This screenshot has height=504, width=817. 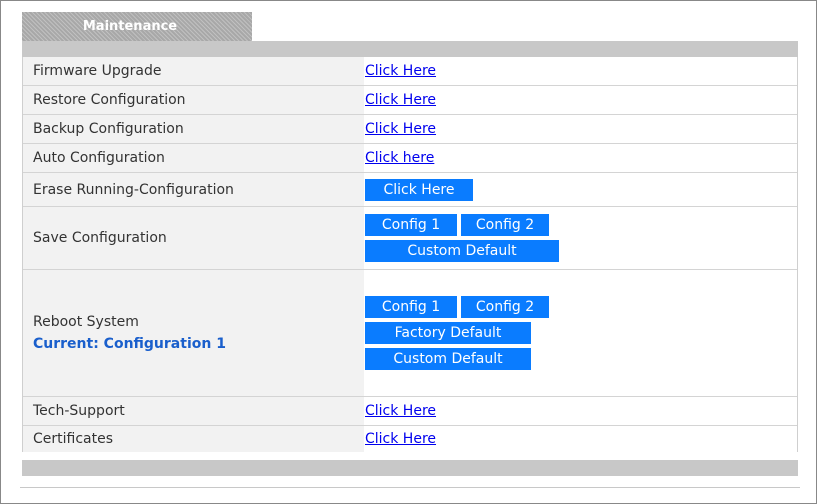 What do you see at coordinates (193, 100) in the screenshot?
I see `restore-configuration-label: Restore Configuration` at bounding box center [193, 100].